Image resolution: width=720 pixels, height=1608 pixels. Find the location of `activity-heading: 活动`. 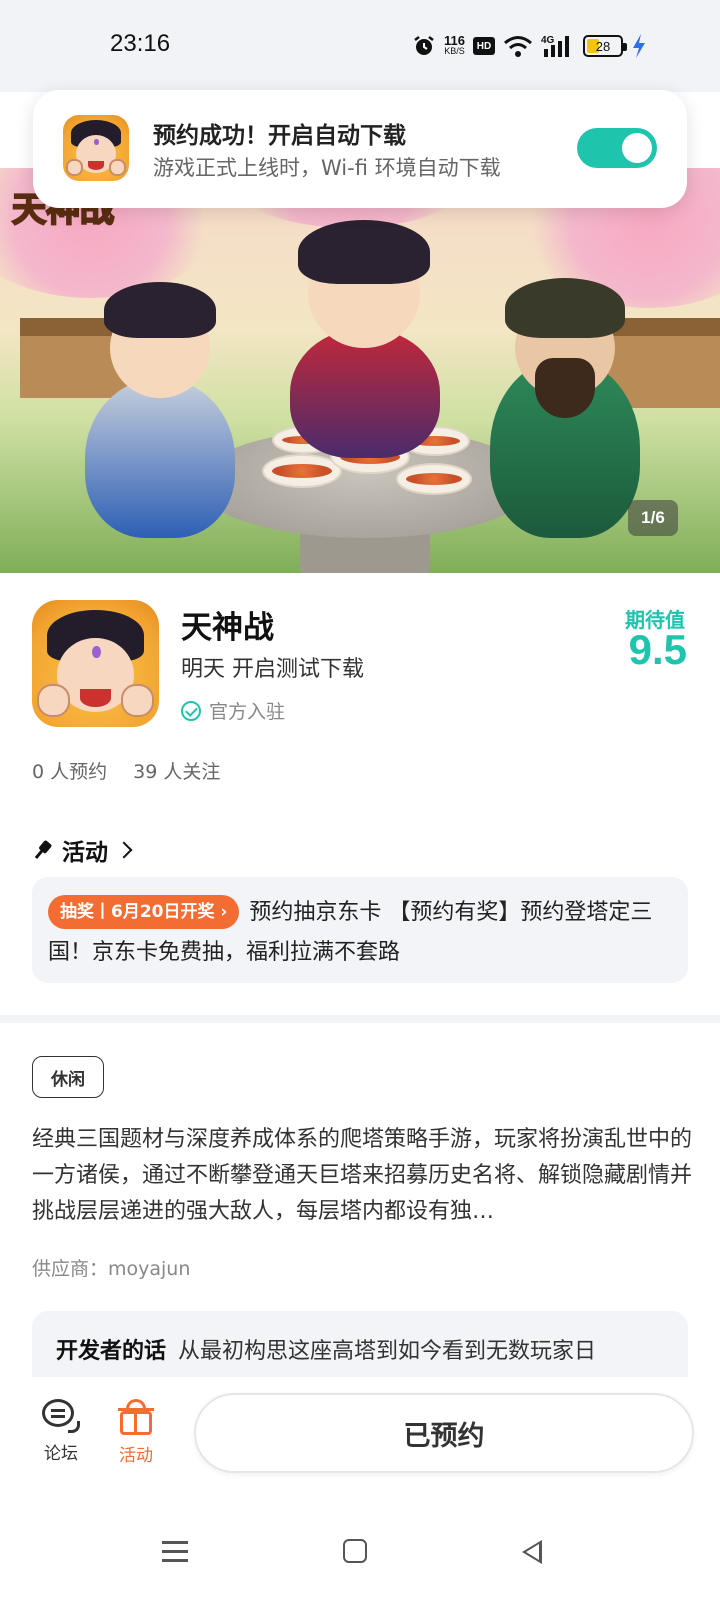

activity-heading: 活动 is located at coordinates (85, 853).